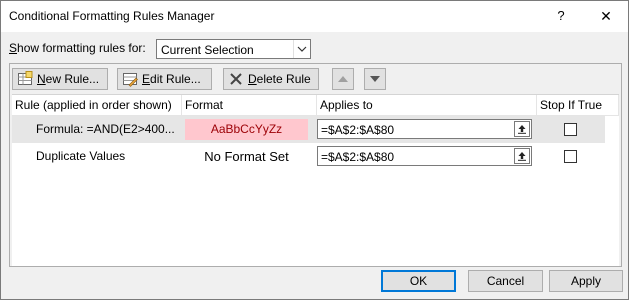 The width and height of the screenshot is (629, 300). I want to click on edit-rule-icon, so click(130, 79).